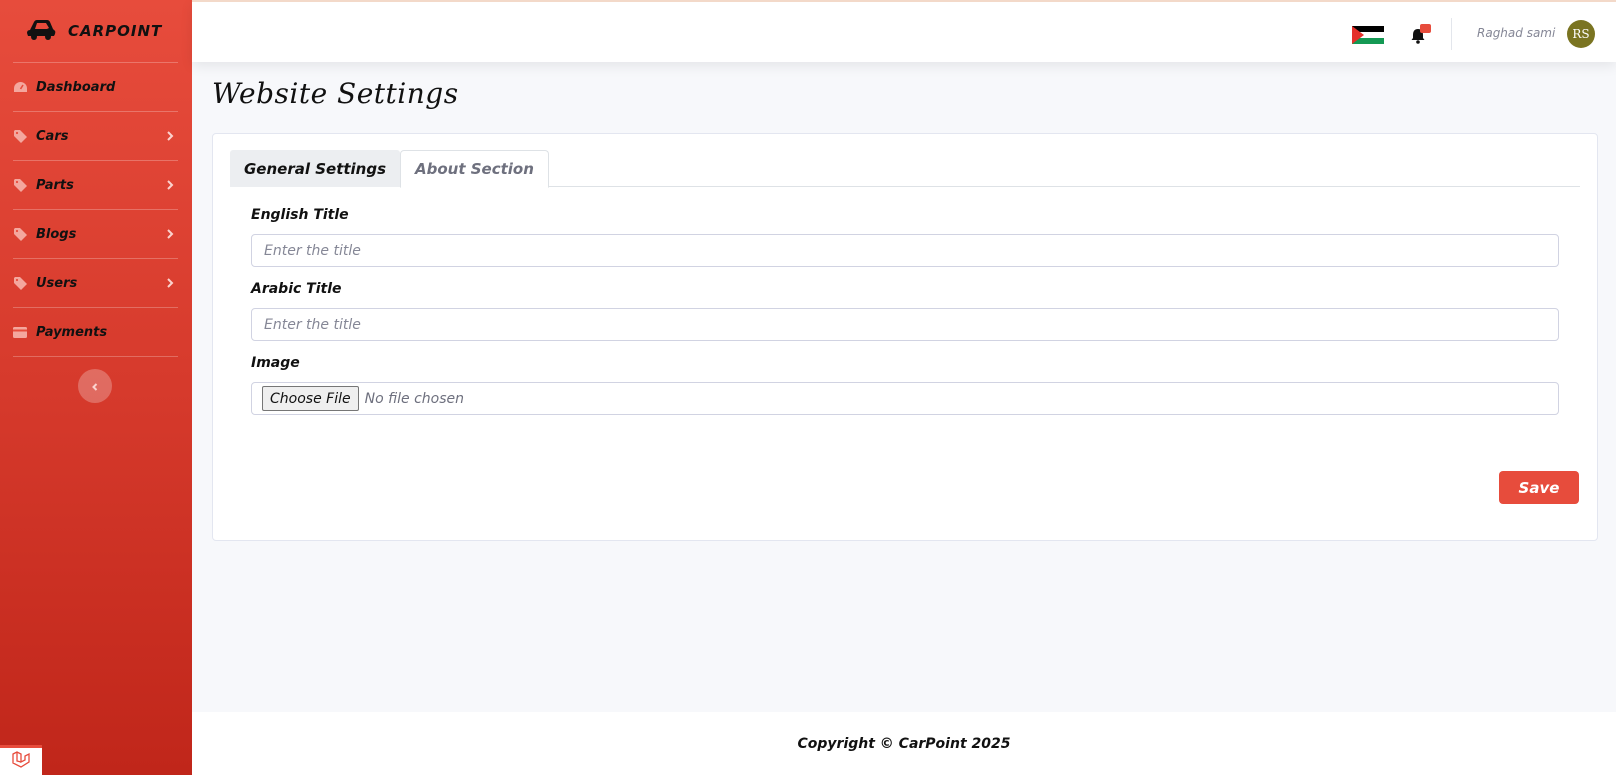  What do you see at coordinates (905, 250) in the screenshot?
I see `english-title-input` at bounding box center [905, 250].